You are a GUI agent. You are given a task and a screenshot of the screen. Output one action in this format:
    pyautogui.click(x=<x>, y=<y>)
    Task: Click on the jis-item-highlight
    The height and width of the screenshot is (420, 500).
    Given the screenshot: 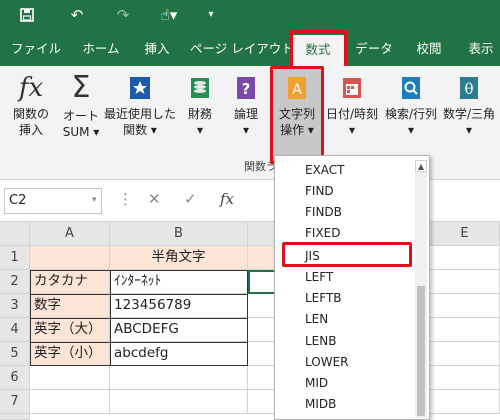 What is the action you would take?
    pyautogui.click(x=347, y=254)
    